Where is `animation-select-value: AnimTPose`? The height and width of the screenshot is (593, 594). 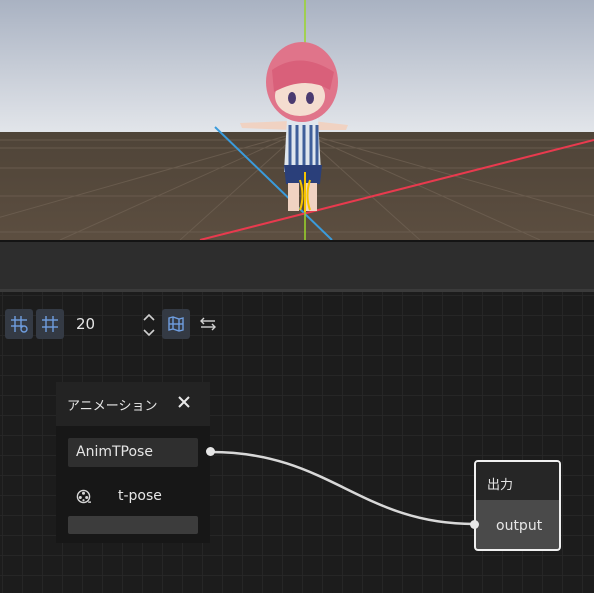
animation-select-value: AnimTPose is located at coordinates (114, 452).